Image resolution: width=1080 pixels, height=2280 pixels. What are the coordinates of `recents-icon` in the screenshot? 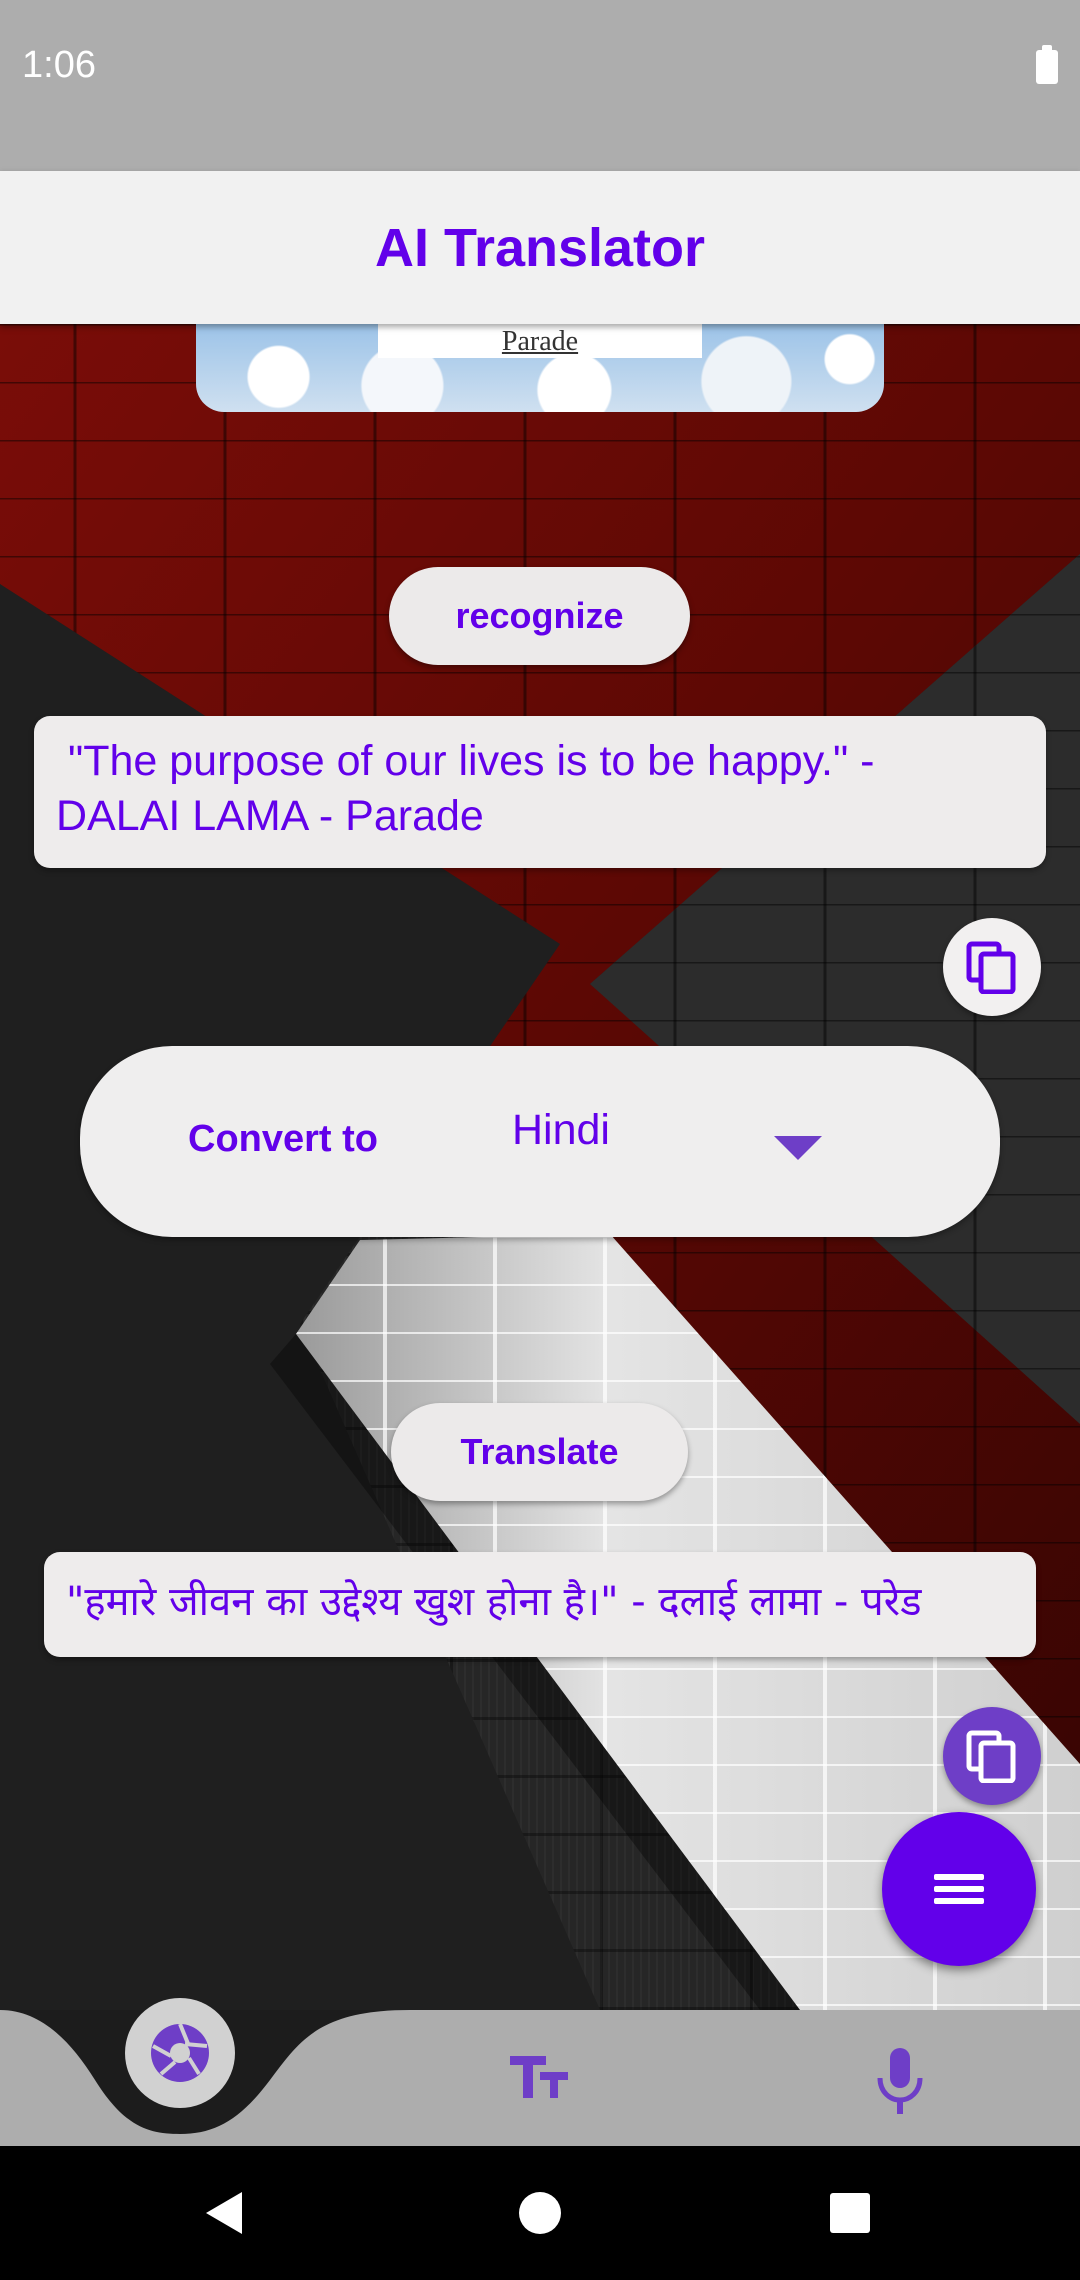 It's located at (850, 2213).